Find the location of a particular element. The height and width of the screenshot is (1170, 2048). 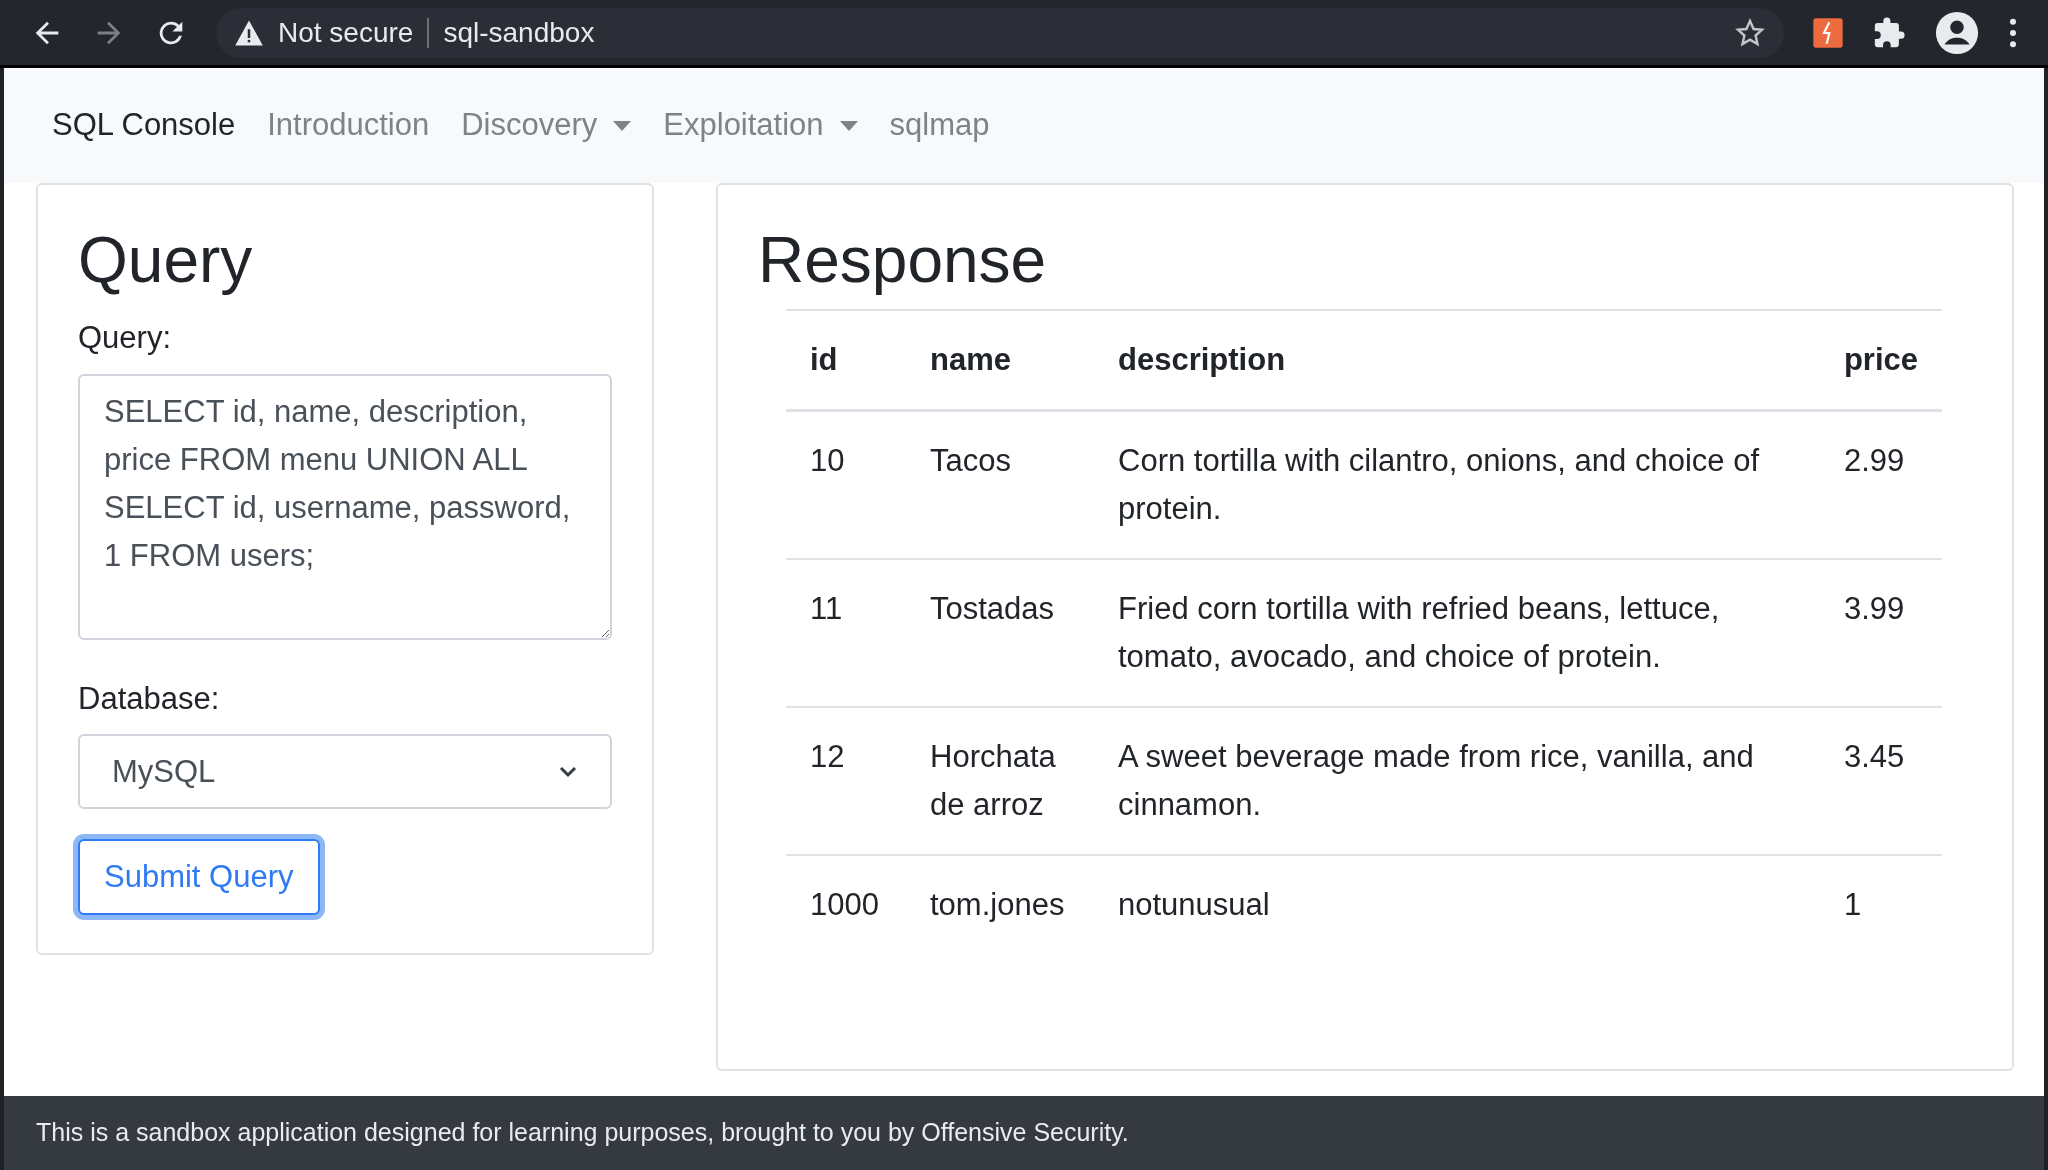

table-cell: 2.99 is located at coordinates (1880, 485).